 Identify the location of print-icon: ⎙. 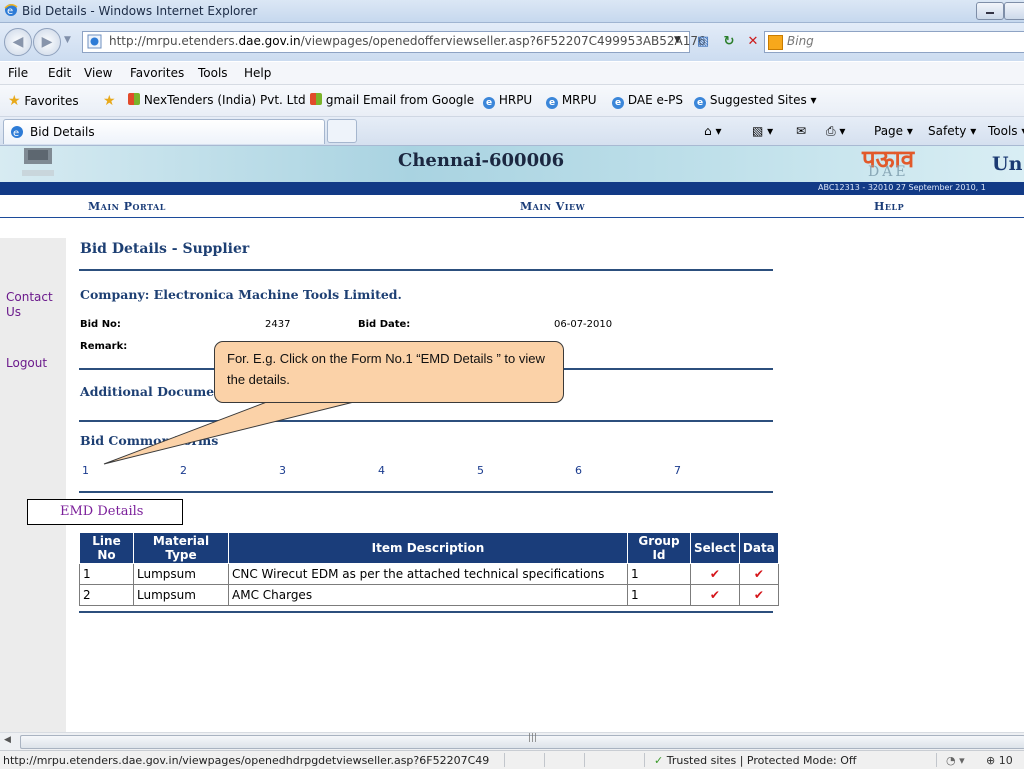
(831, 131).